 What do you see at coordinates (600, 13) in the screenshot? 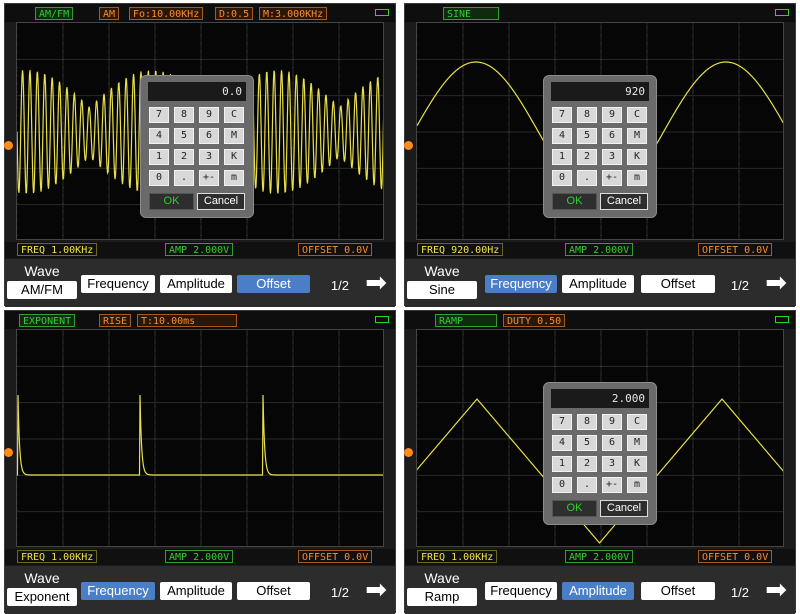
I see `status-bar: SINE` at bounding box center [600, 13].